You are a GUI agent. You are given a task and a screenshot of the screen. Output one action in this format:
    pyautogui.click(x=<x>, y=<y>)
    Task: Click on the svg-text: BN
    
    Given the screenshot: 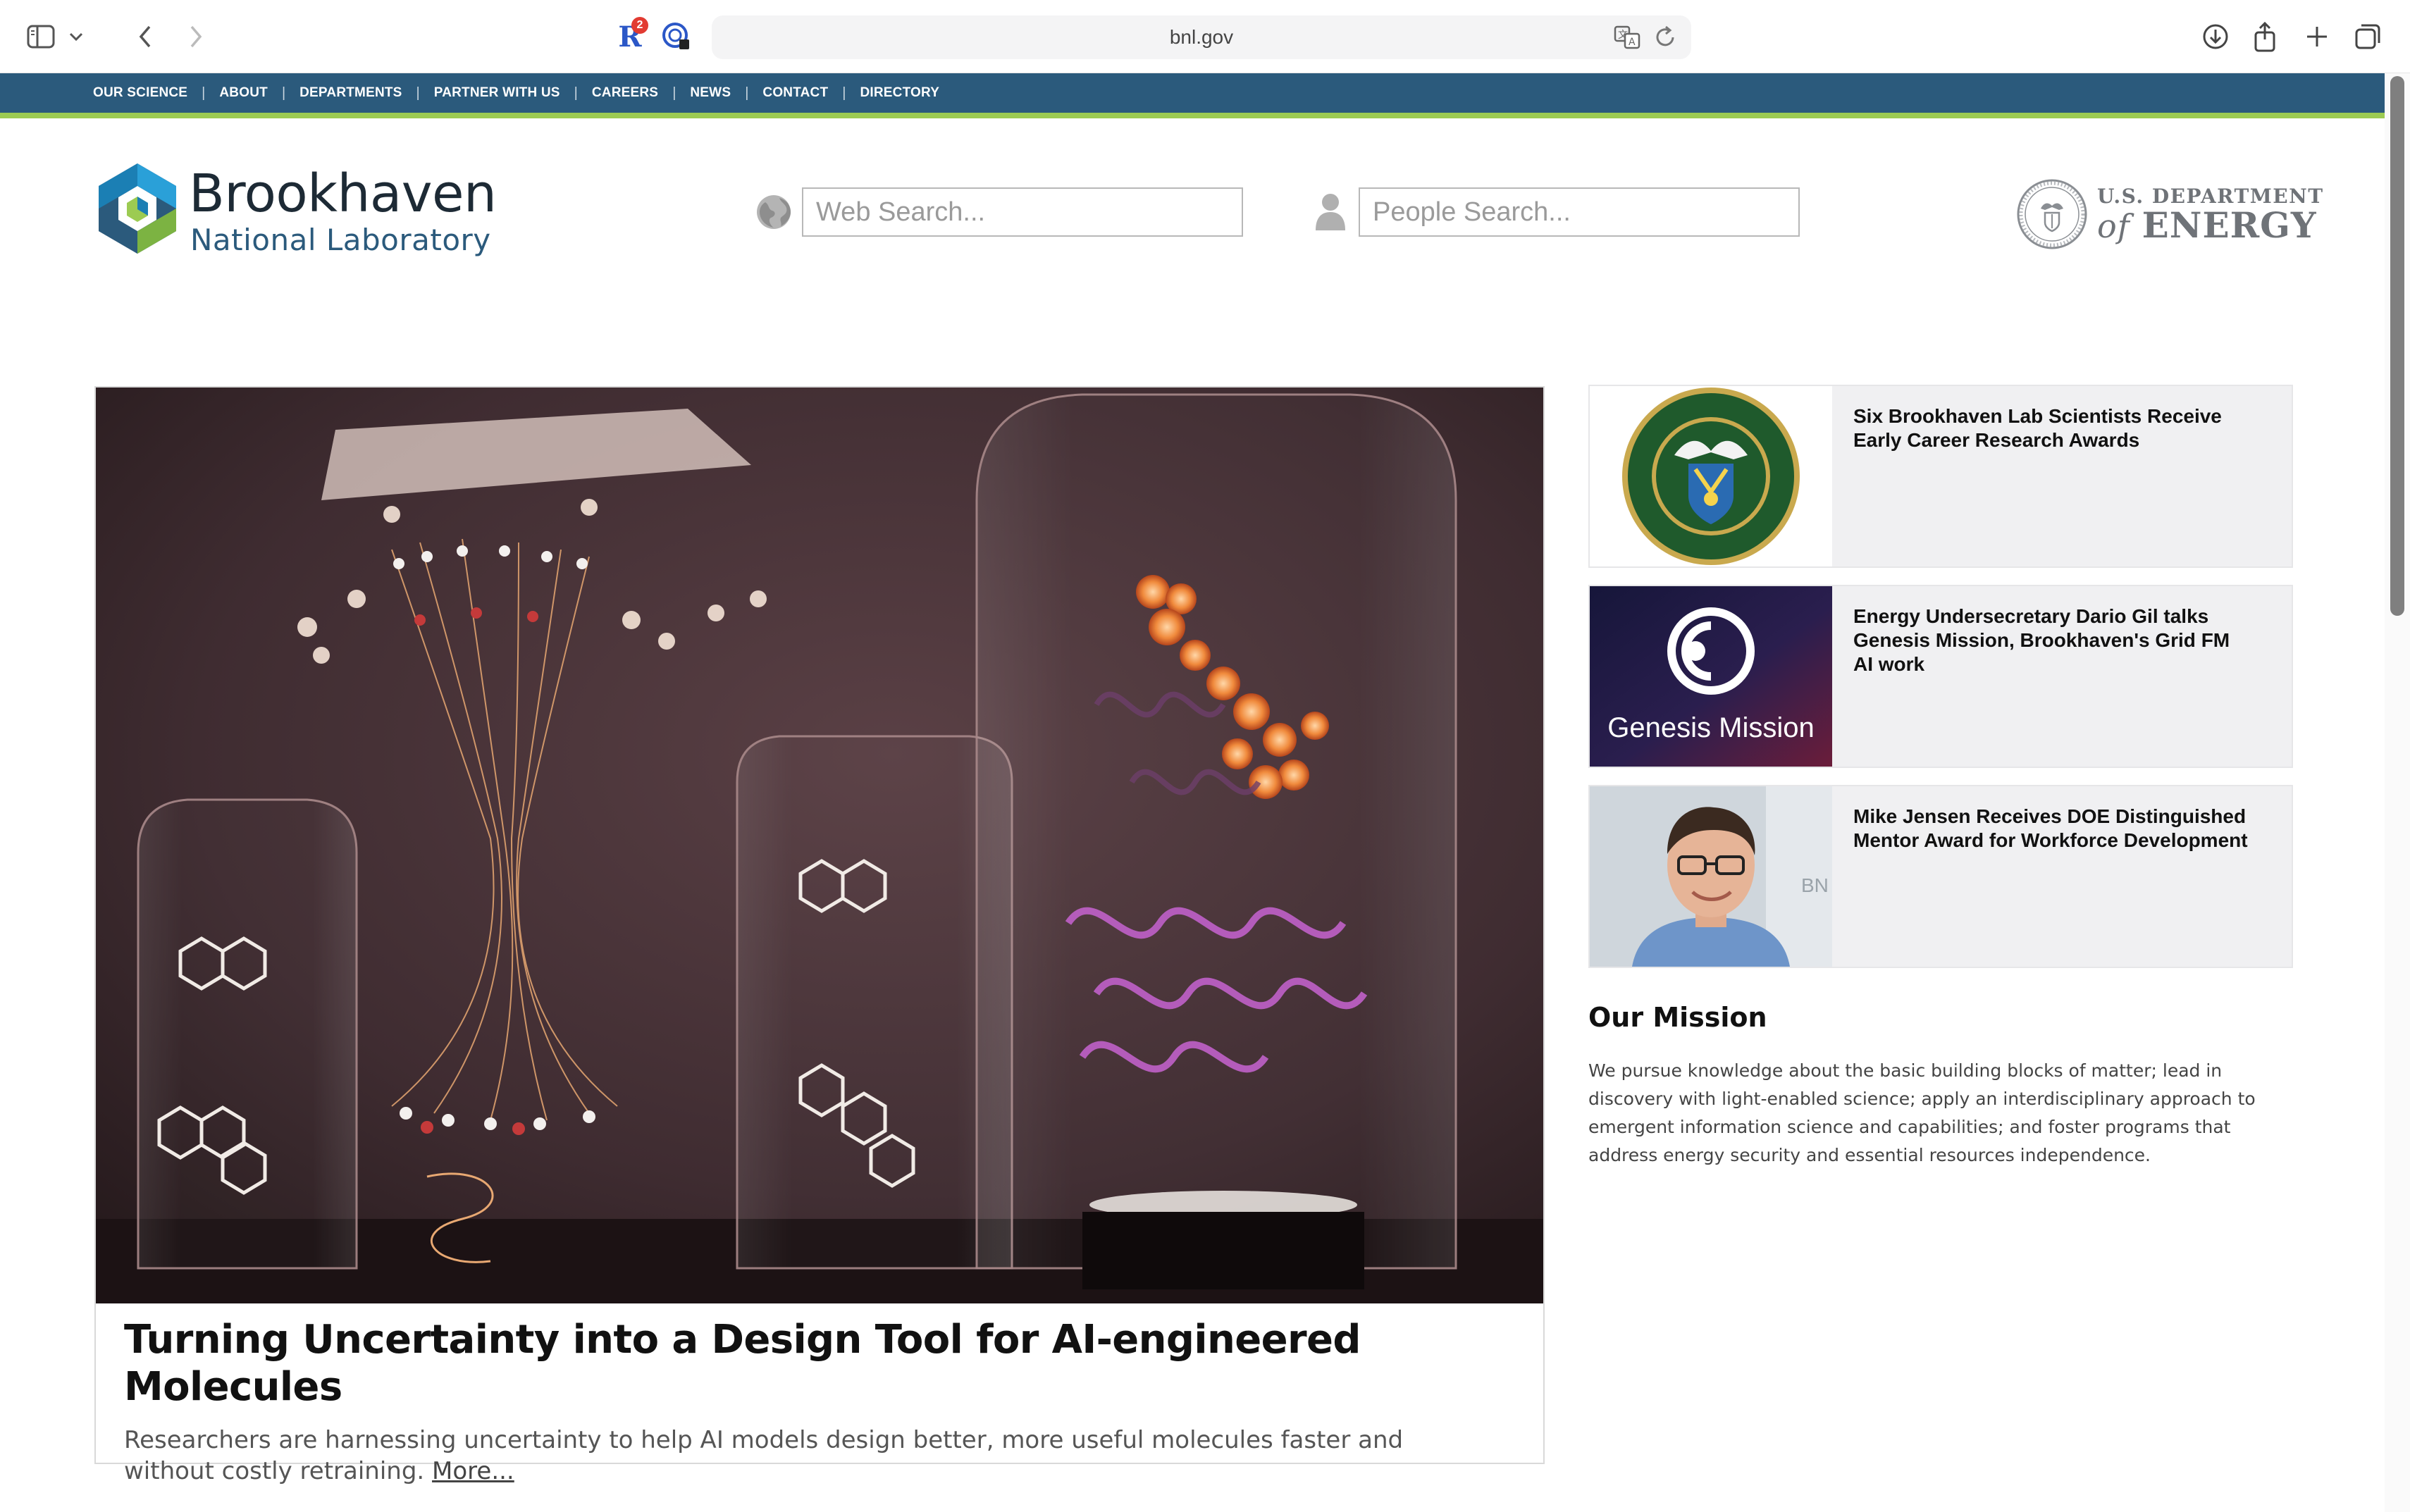 What is the action you would take?
    pyautogui.click(x=1815, y=885)
    